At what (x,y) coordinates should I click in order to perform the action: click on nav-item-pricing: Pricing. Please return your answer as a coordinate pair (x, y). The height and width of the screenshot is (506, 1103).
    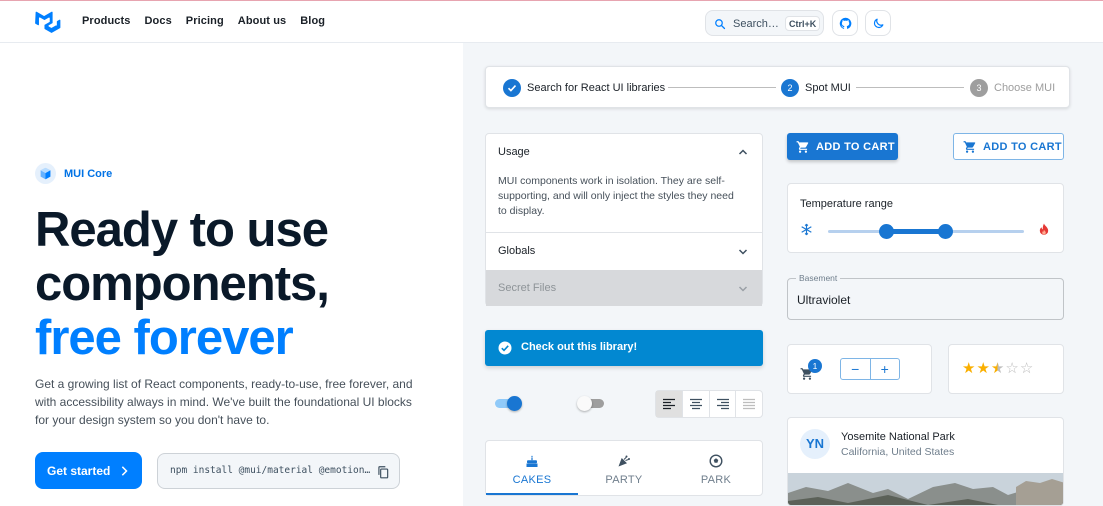
    Looking at the image, I should click on (205, 21).